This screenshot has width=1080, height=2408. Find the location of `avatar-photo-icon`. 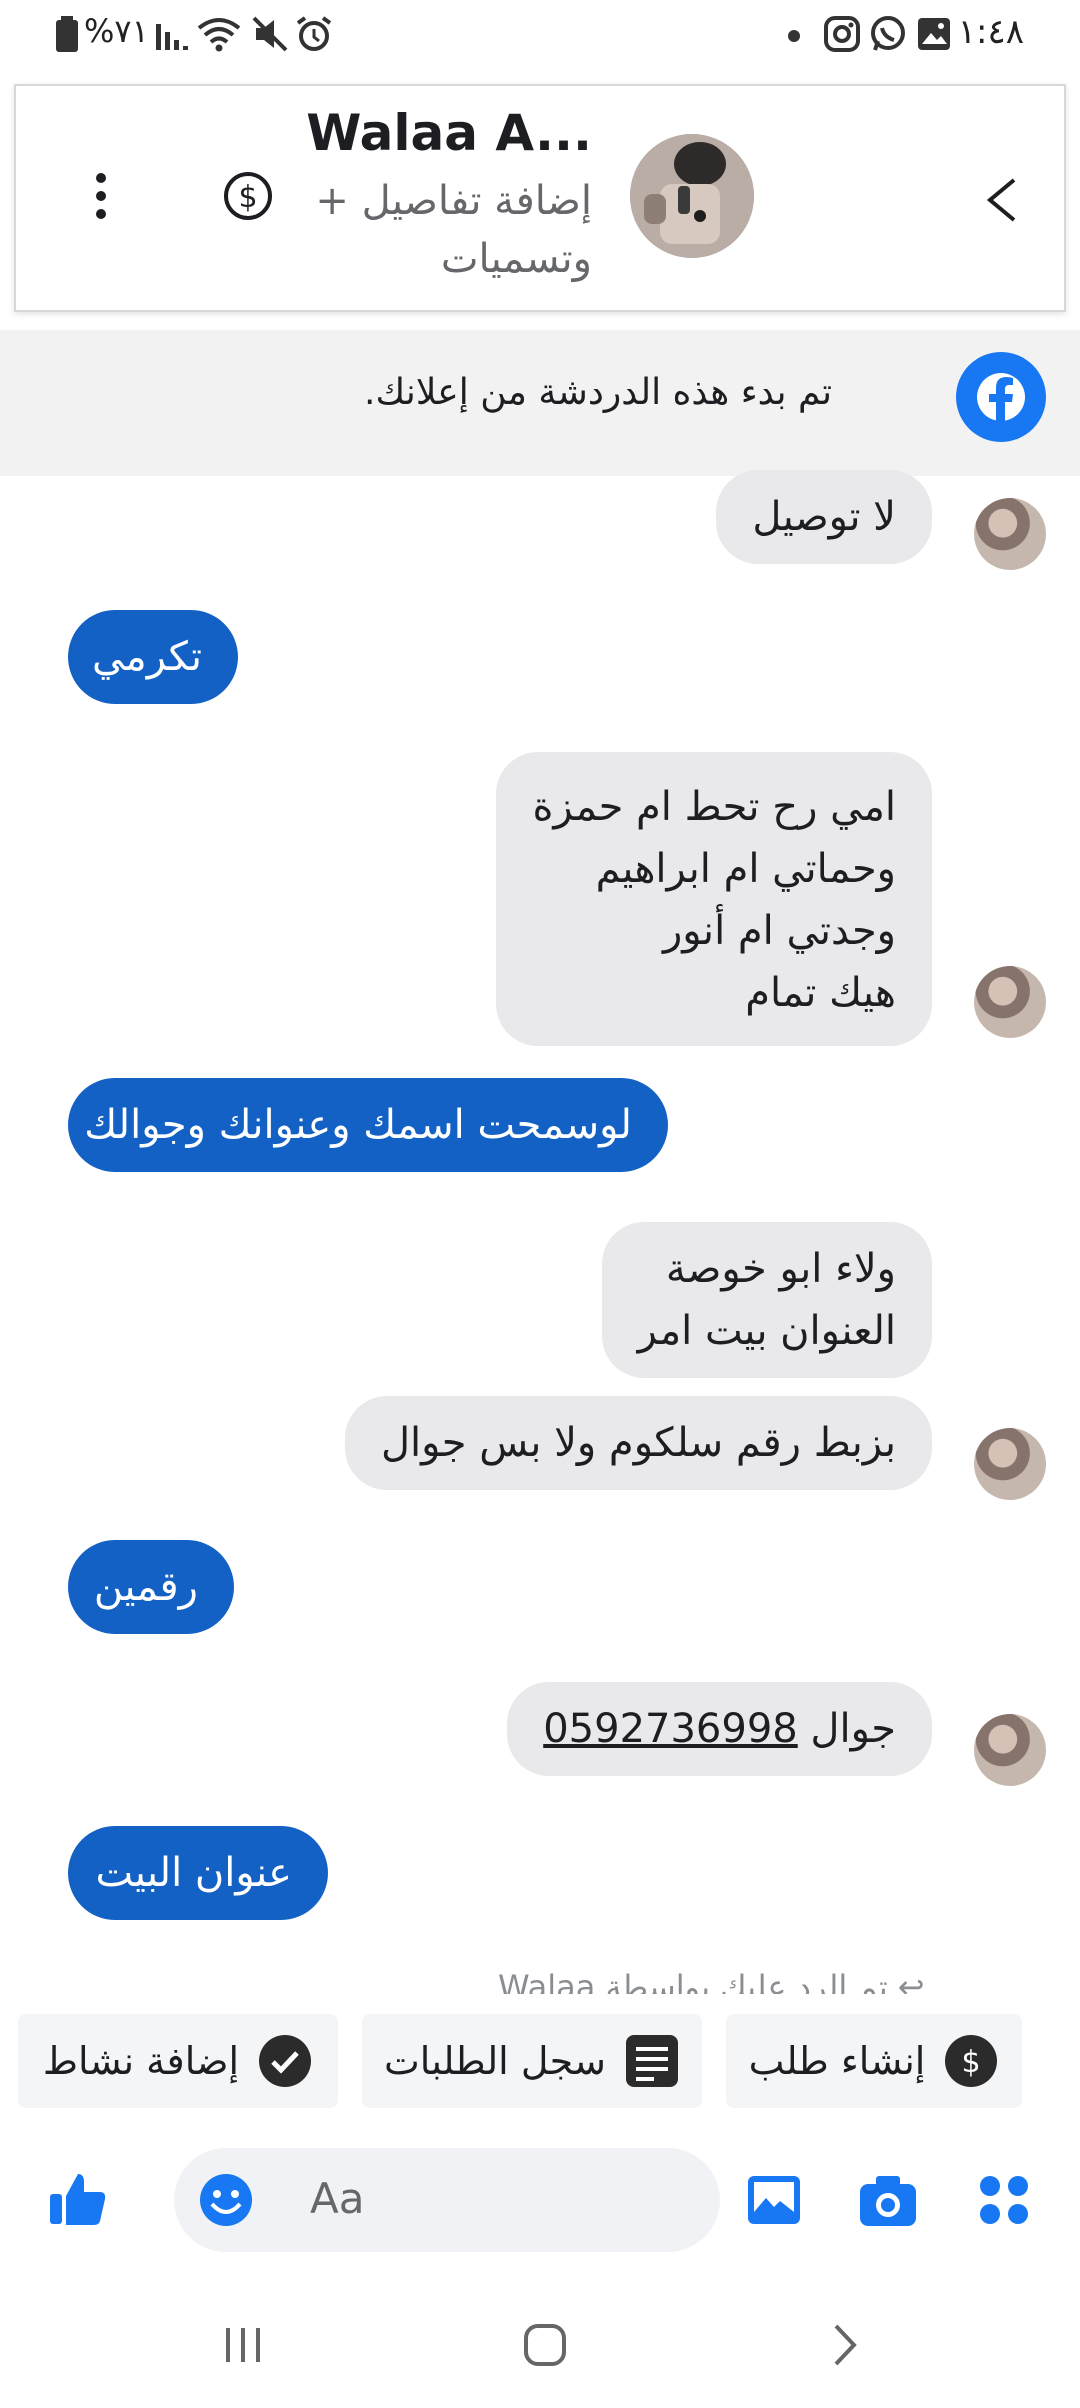

avatar-photo-icon is located at coordinates (692, 196).